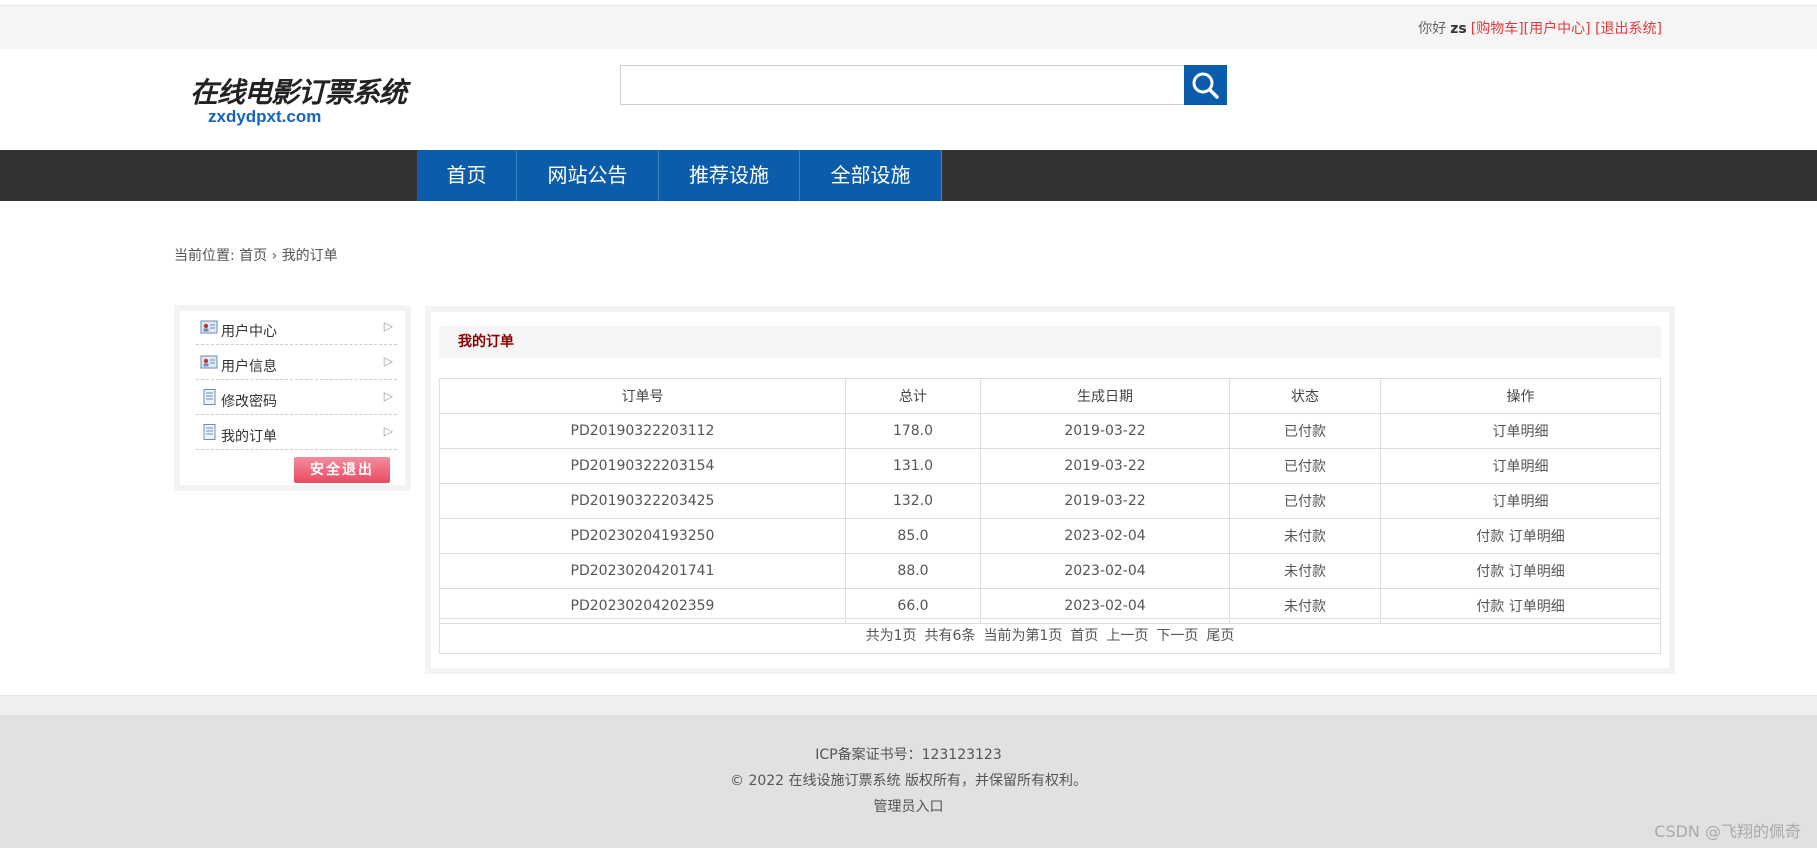  I want to click on header: 在线电影订票系统 zxdydpxt.com, so click(908, 99).